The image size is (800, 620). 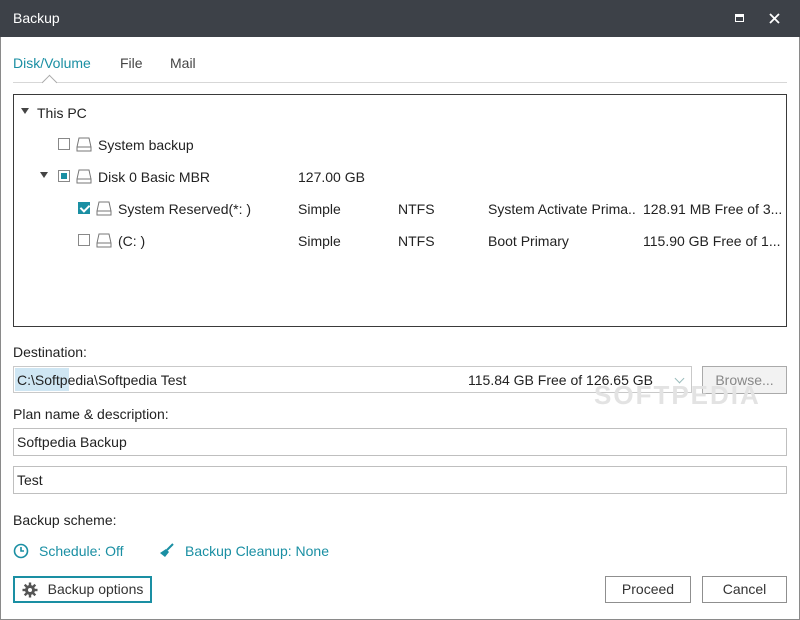 I want to click on proceed-button: Proceed, so click(x=648, y=589).